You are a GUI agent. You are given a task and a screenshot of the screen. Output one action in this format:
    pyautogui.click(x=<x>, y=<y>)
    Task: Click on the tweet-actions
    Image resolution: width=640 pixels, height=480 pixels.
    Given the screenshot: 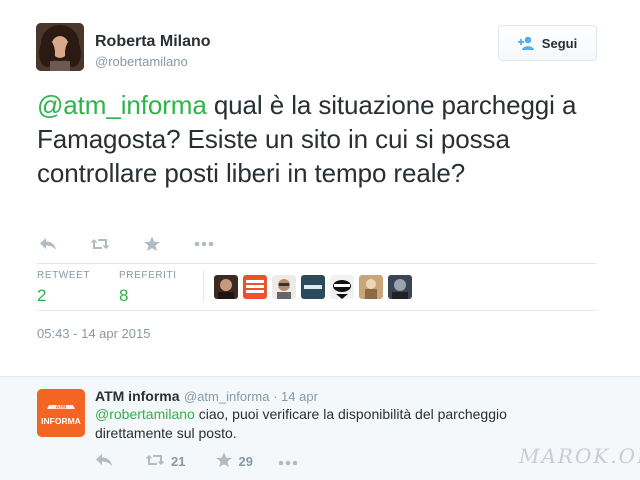 What is the action you would take?
    pyautogui.click(x=126, y=244)
    